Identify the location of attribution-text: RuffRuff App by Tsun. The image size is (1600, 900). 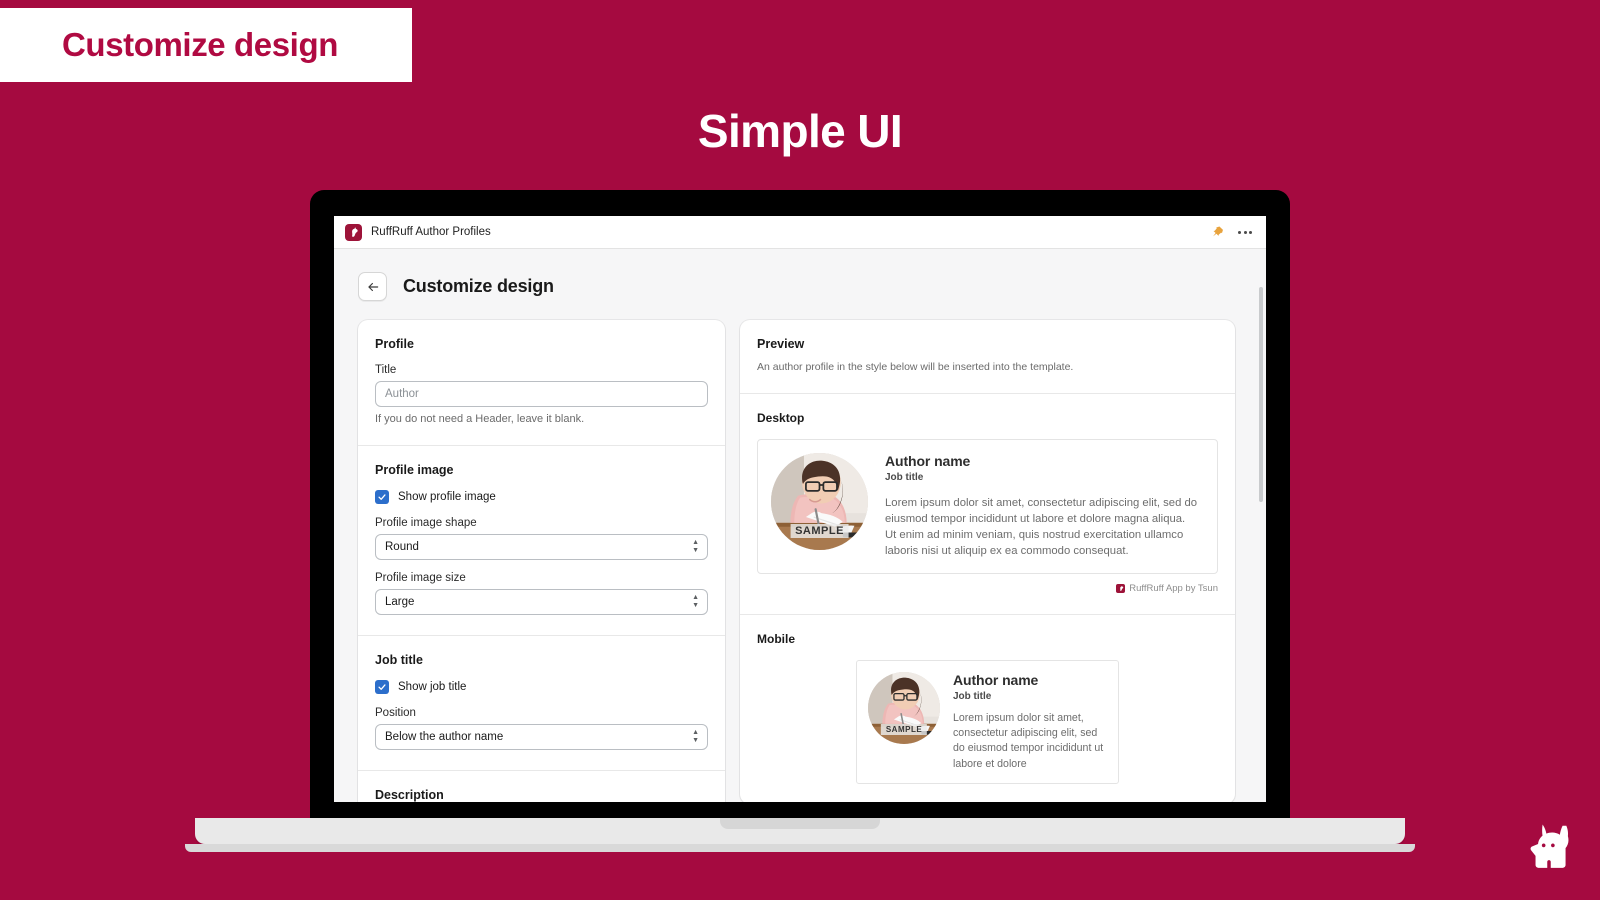
(1173, 588).